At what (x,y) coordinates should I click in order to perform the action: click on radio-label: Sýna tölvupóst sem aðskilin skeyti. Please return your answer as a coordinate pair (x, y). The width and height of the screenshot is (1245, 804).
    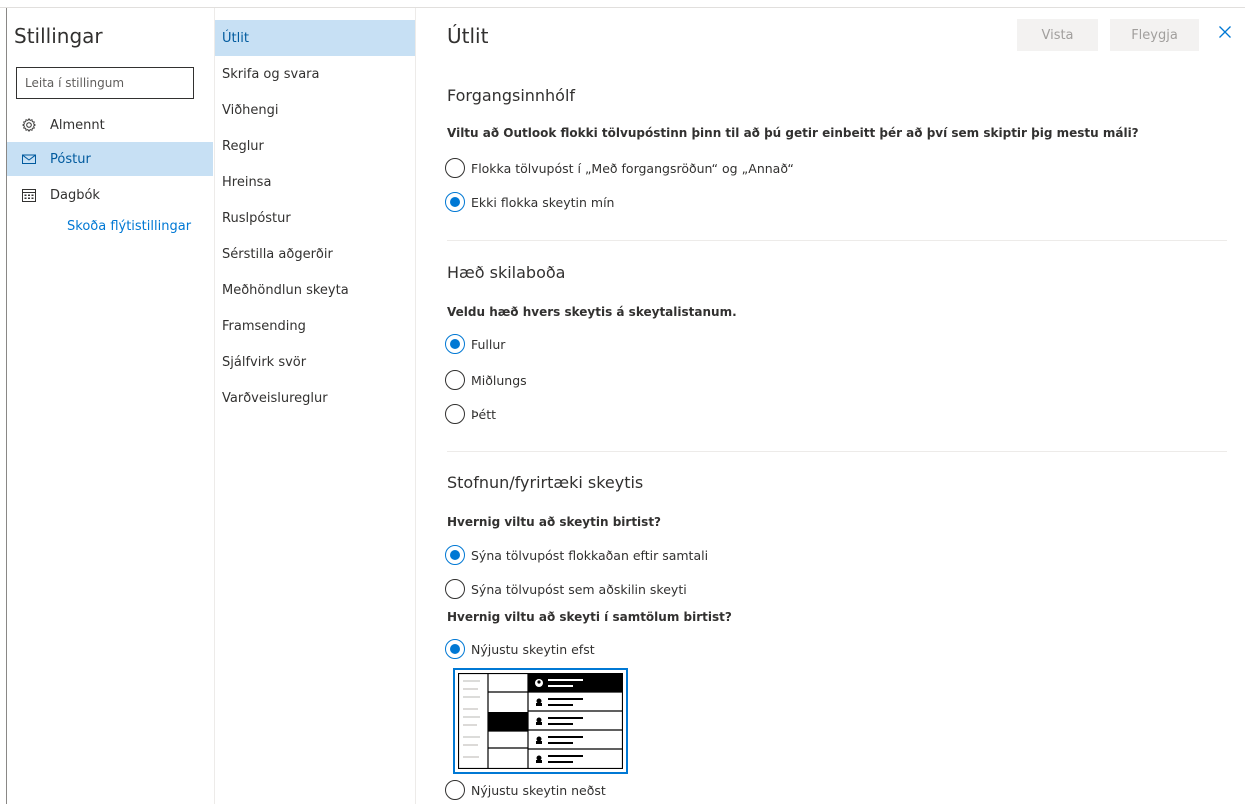
    Looking at the image, I should click on (579, 589).